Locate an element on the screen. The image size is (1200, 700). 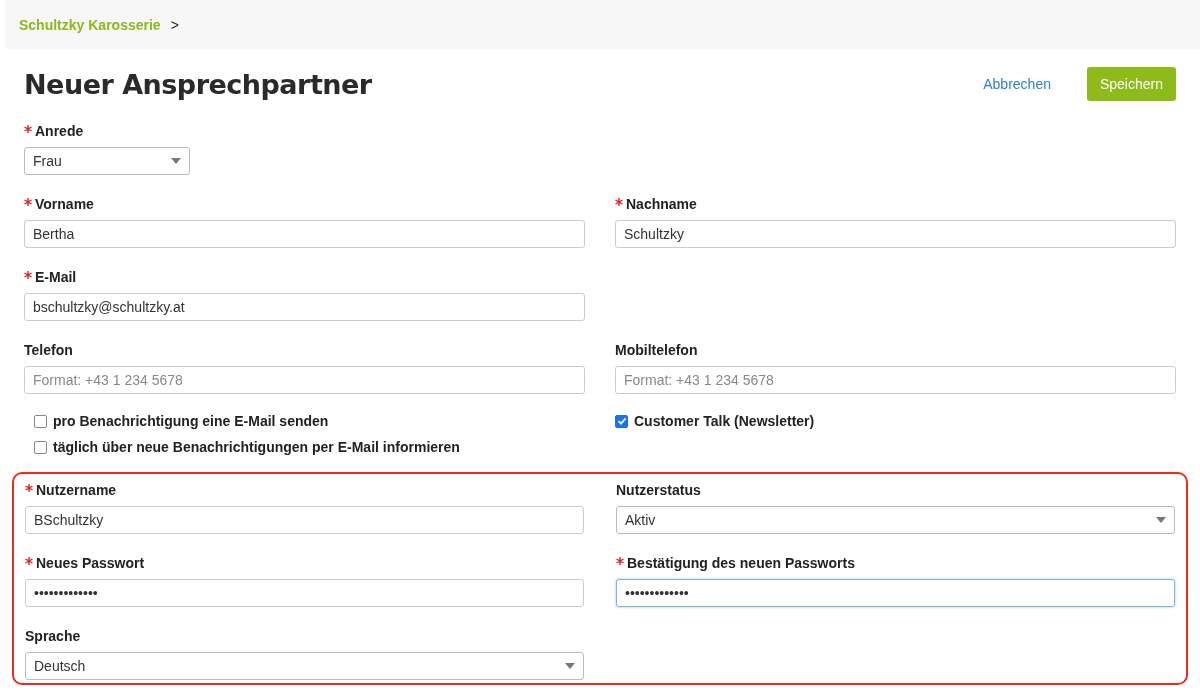
text-field: Schultzky is located at coordinates (895, 234).